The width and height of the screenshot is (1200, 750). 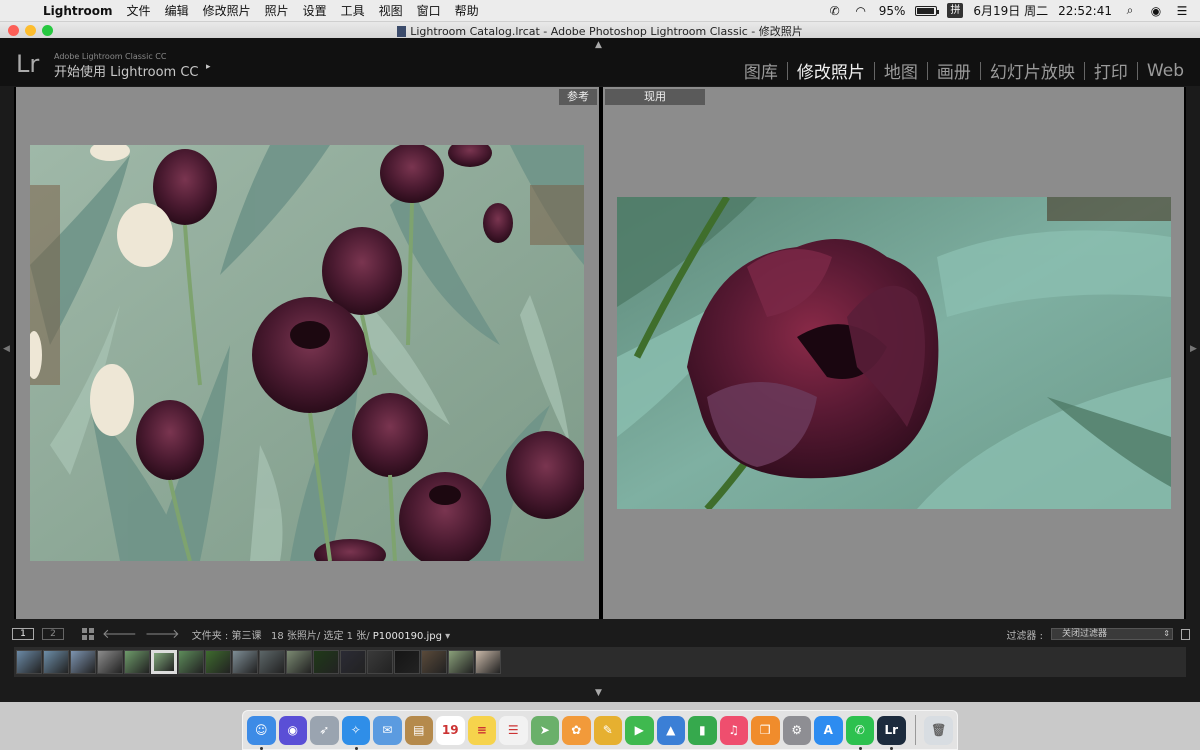 What do you see at coordinates (598, 693) in the screenshot?
I see `bottom-panel-toggle-icon: ▼` at bounding box center [598, 693].